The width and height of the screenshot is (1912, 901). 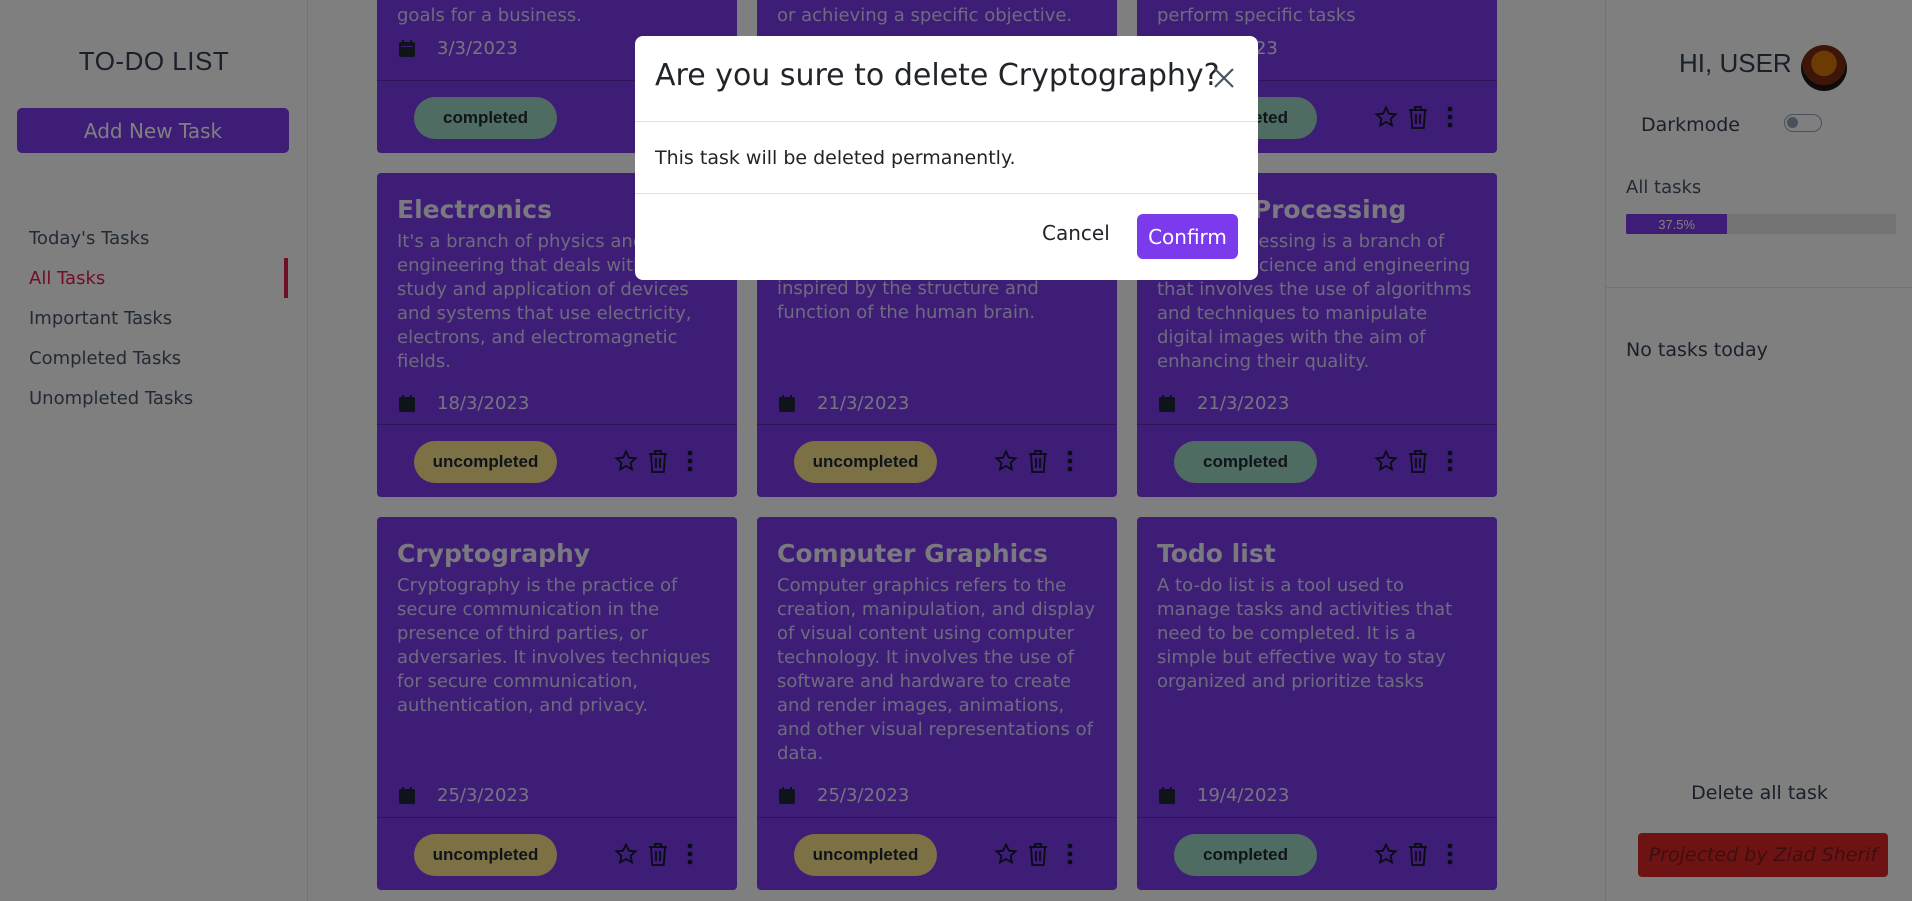 I want to click on dialog-message: This task will be deleted permanently., so click(x=835, y=158).